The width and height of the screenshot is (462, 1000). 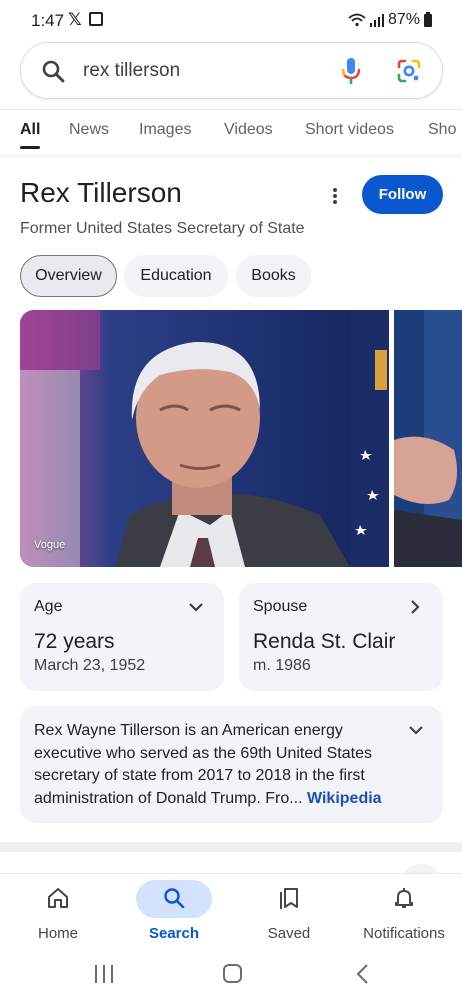 I want to click on fact-card-spouse: Spouse Renda St. Clair m. 1986, so click(x=341, y=637).